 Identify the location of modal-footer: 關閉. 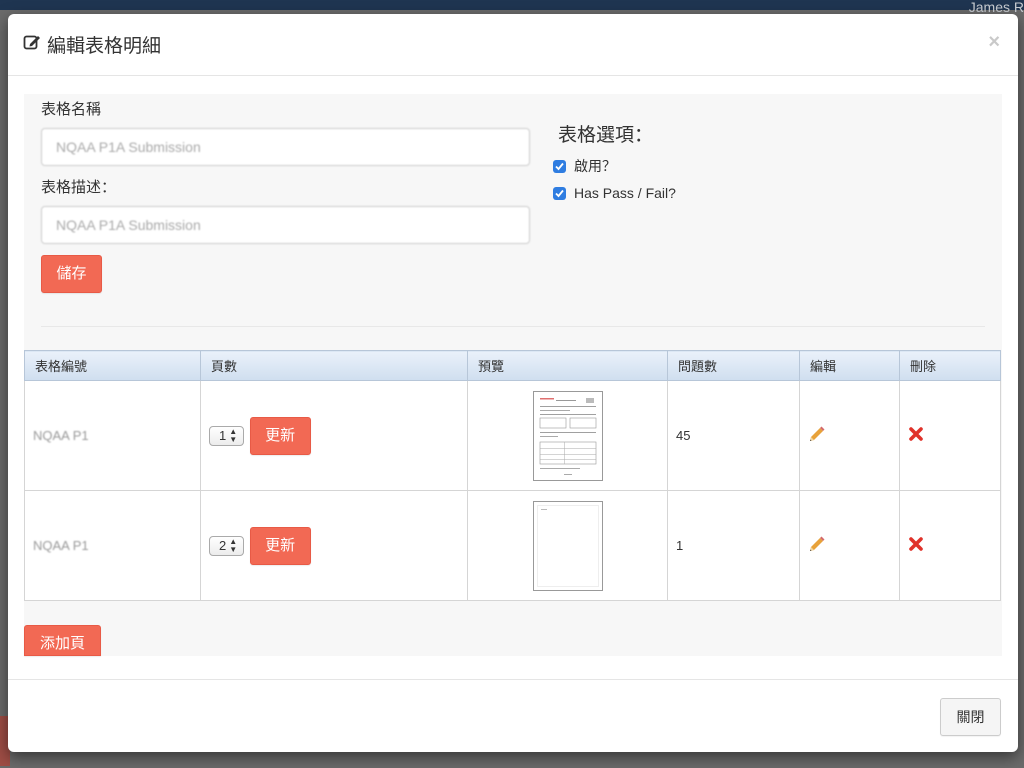
(513, 715).